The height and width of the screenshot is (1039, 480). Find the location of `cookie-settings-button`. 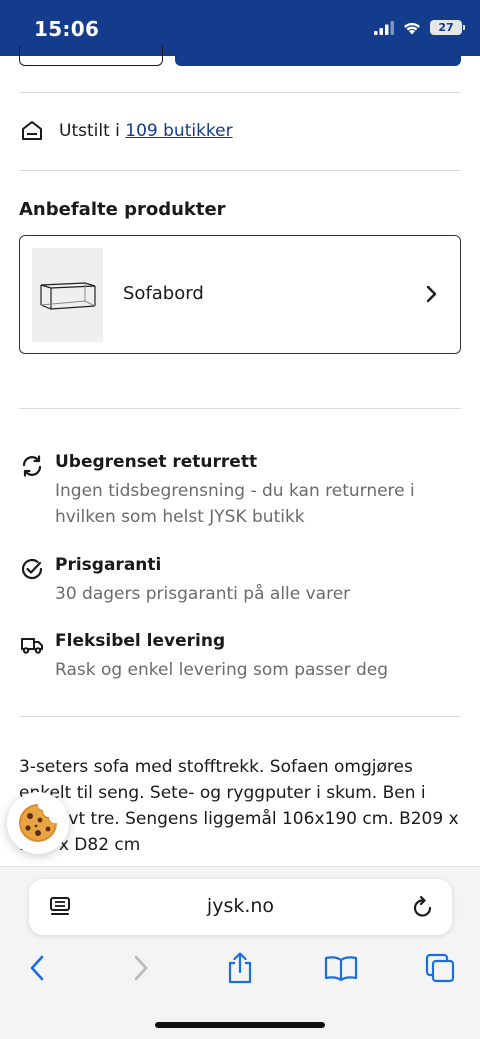

cookie-settings-button is located at coordinates (38, 823).